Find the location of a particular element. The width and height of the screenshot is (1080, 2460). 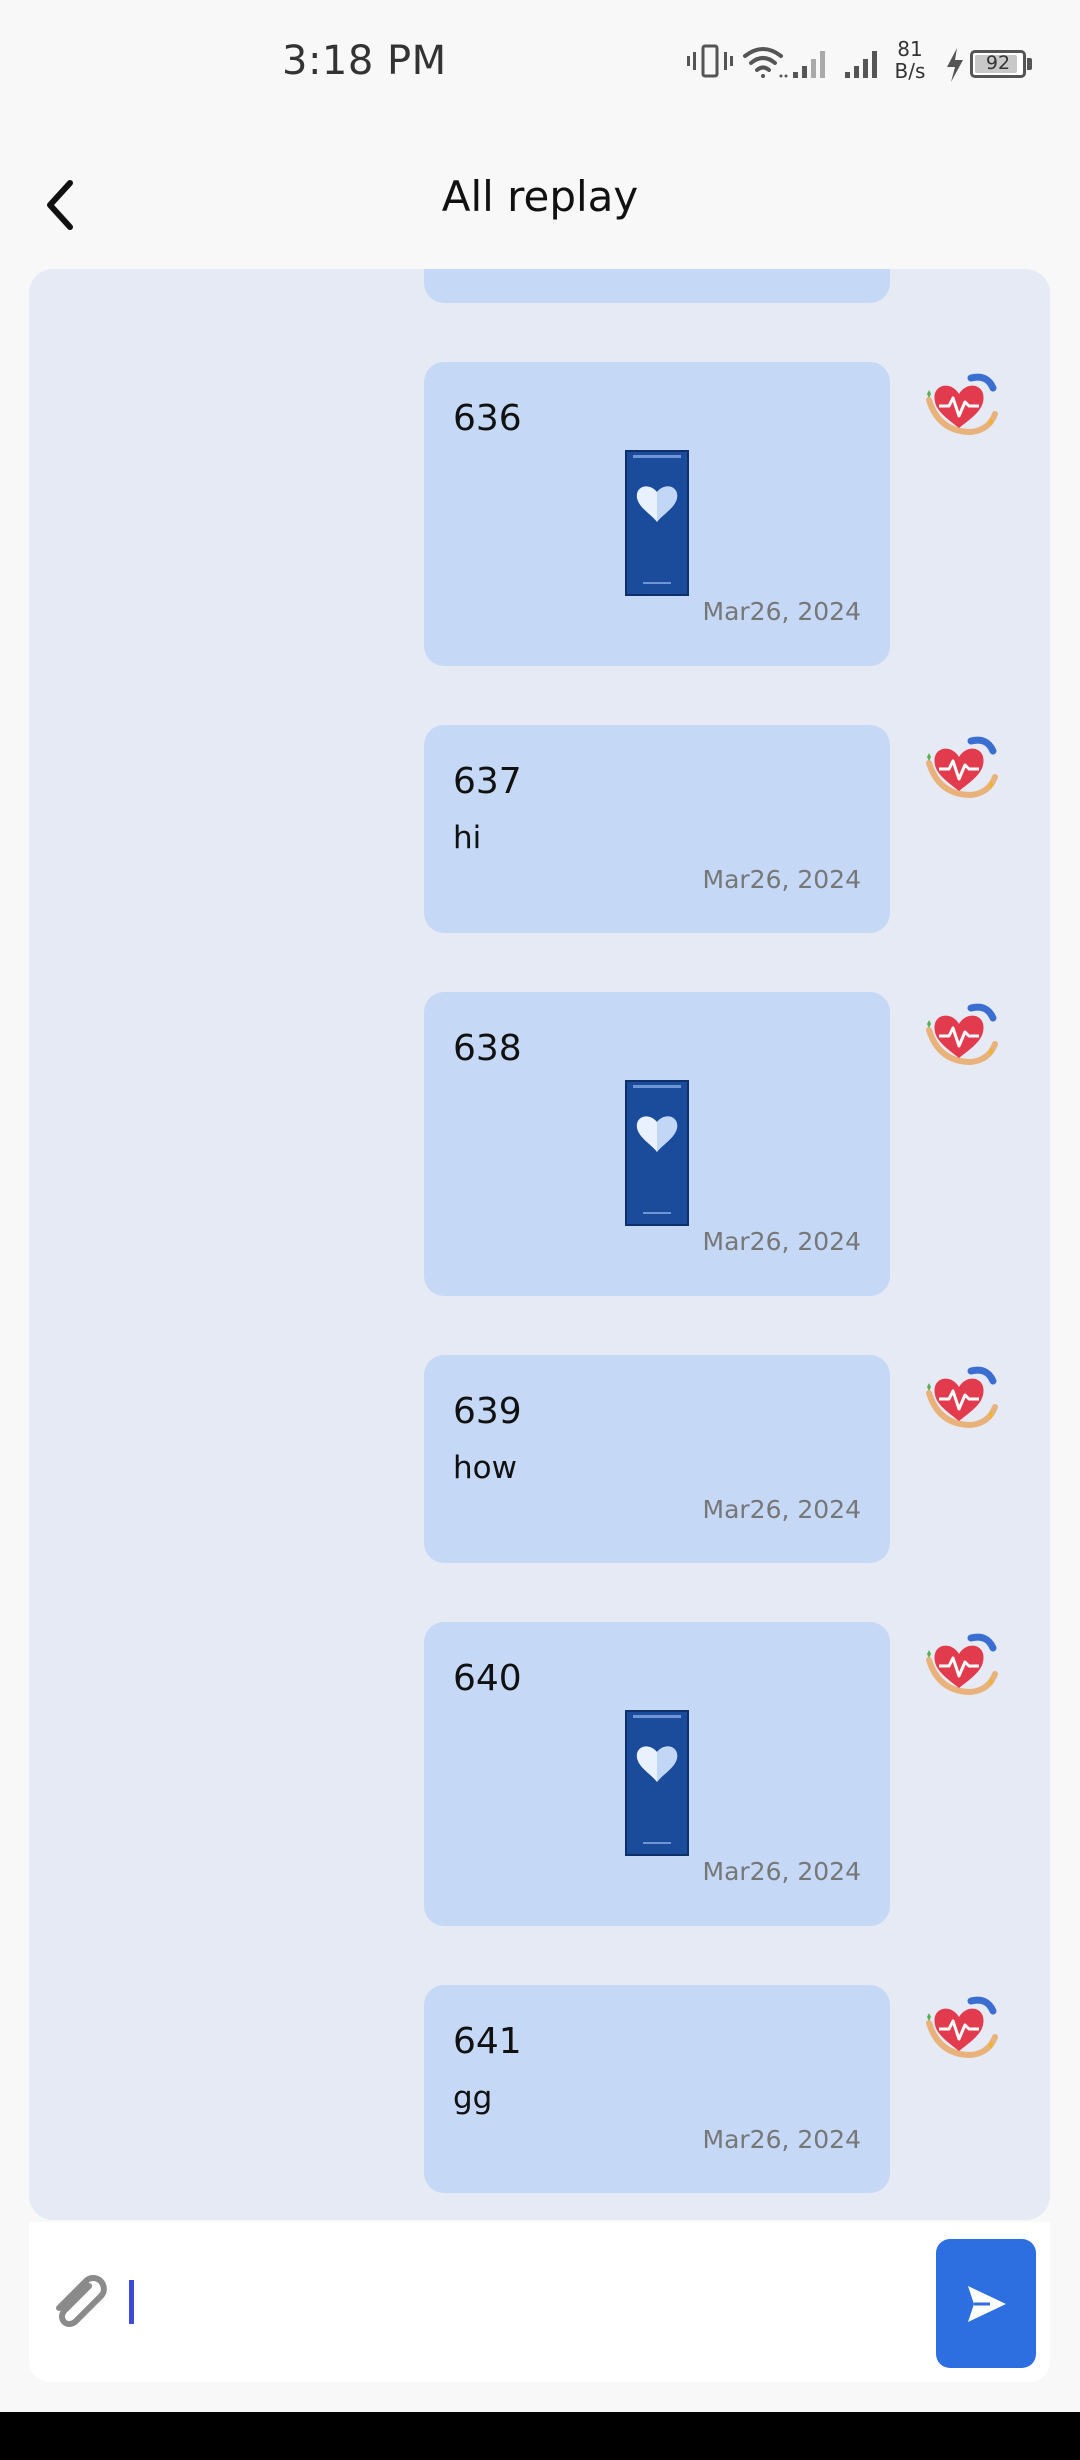

message-bubble: 636 Mar26, 2024 is located at coordinates (657, 514).